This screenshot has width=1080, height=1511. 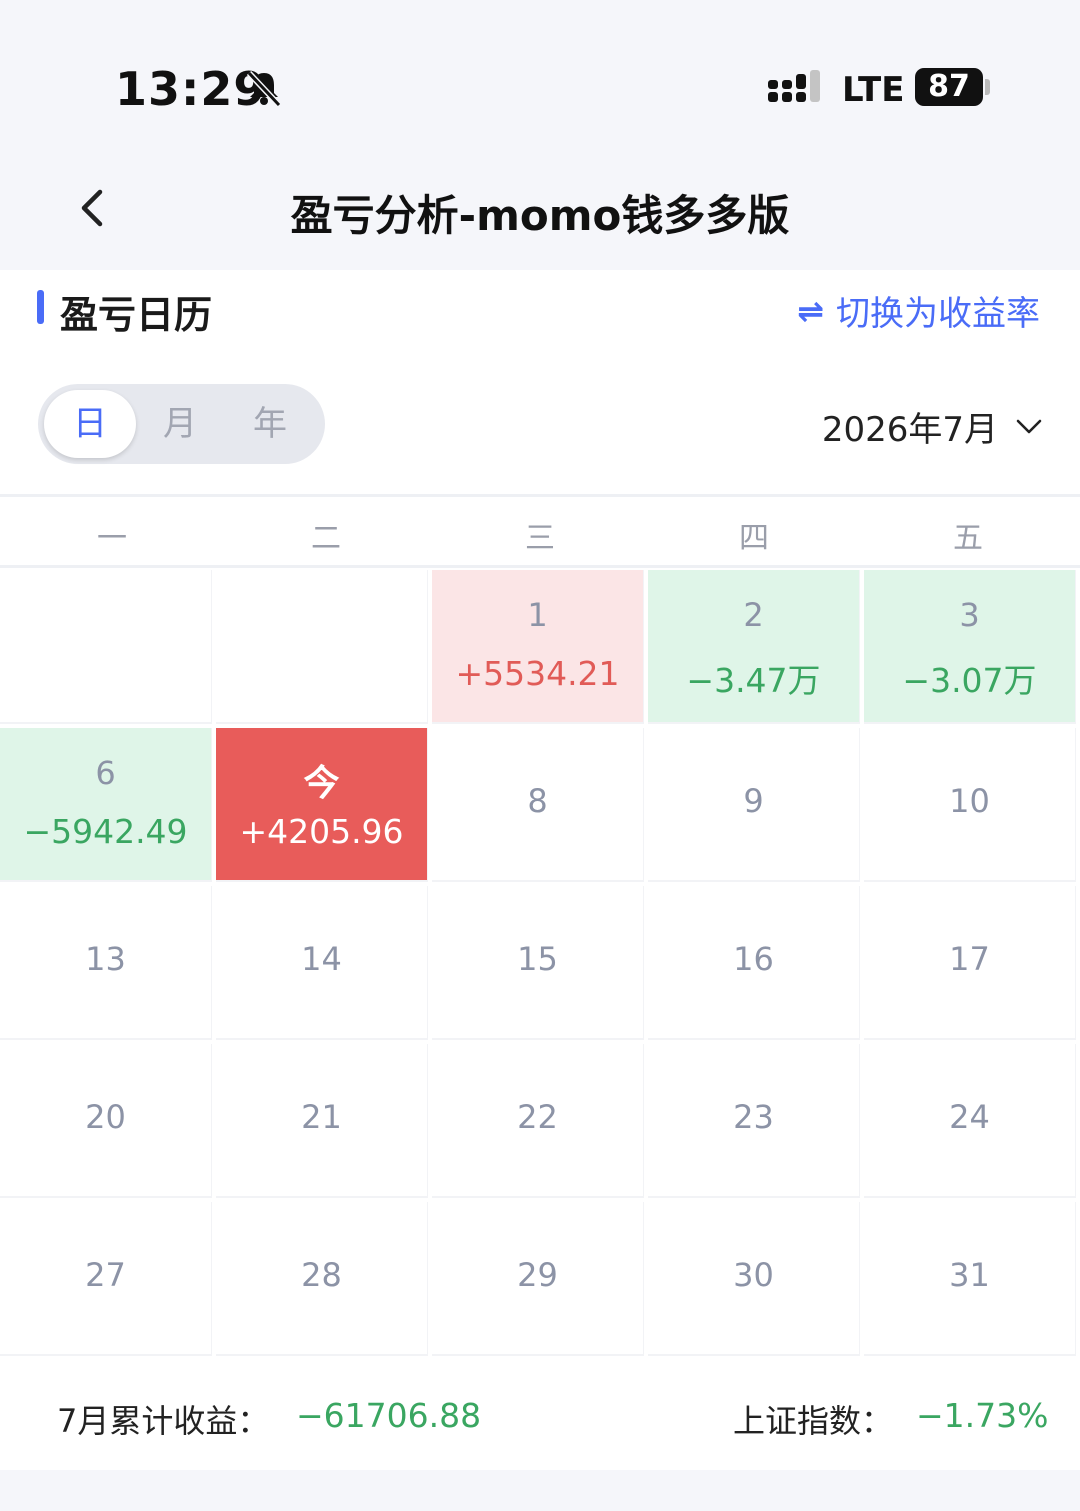 I want to click on index-value: −1.73%, so click(x=982, y=1415).